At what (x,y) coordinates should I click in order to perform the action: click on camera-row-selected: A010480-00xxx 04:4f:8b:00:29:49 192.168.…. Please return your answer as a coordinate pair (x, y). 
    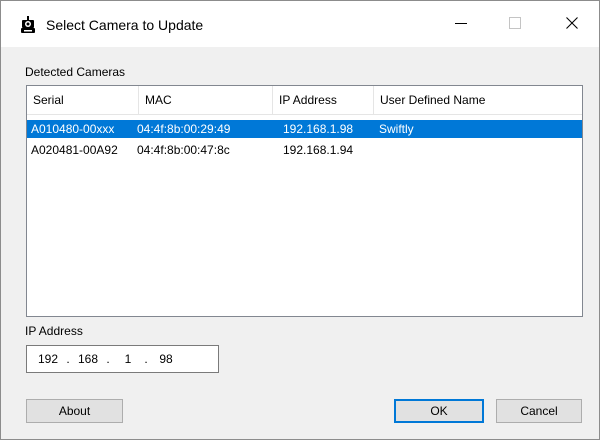
    Looking at the image, I should click on (304, 129).